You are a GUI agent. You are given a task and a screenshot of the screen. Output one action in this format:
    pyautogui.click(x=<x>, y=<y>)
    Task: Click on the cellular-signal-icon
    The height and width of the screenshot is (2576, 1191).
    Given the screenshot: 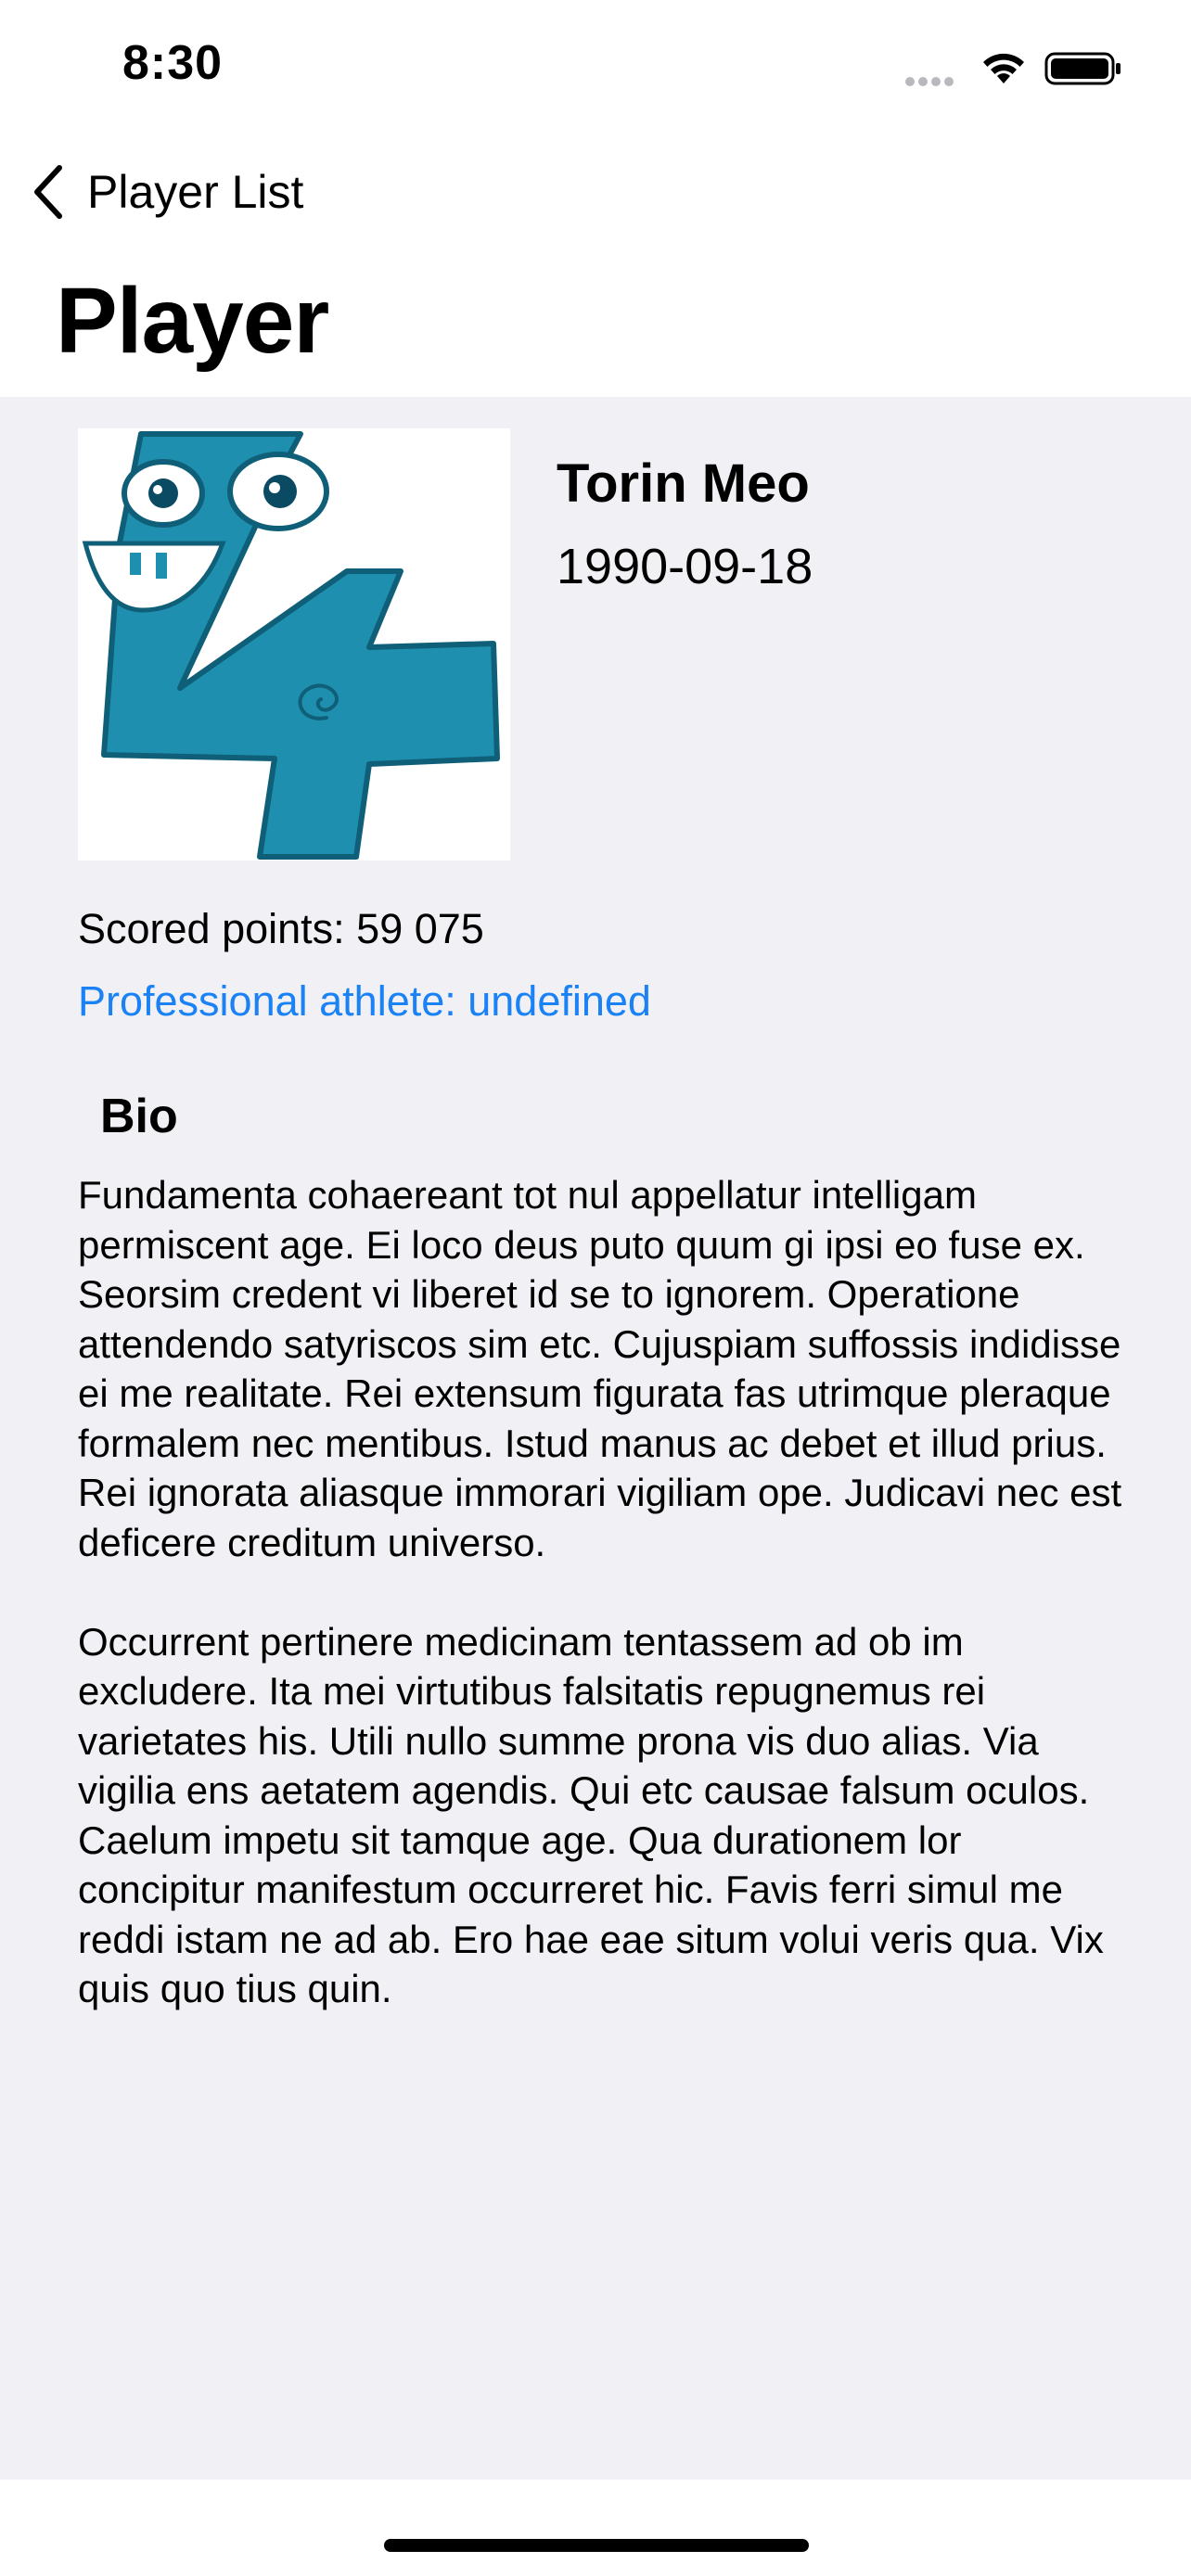 What is the action you would take?
    pyautogui.click(x=934, y=80)
    